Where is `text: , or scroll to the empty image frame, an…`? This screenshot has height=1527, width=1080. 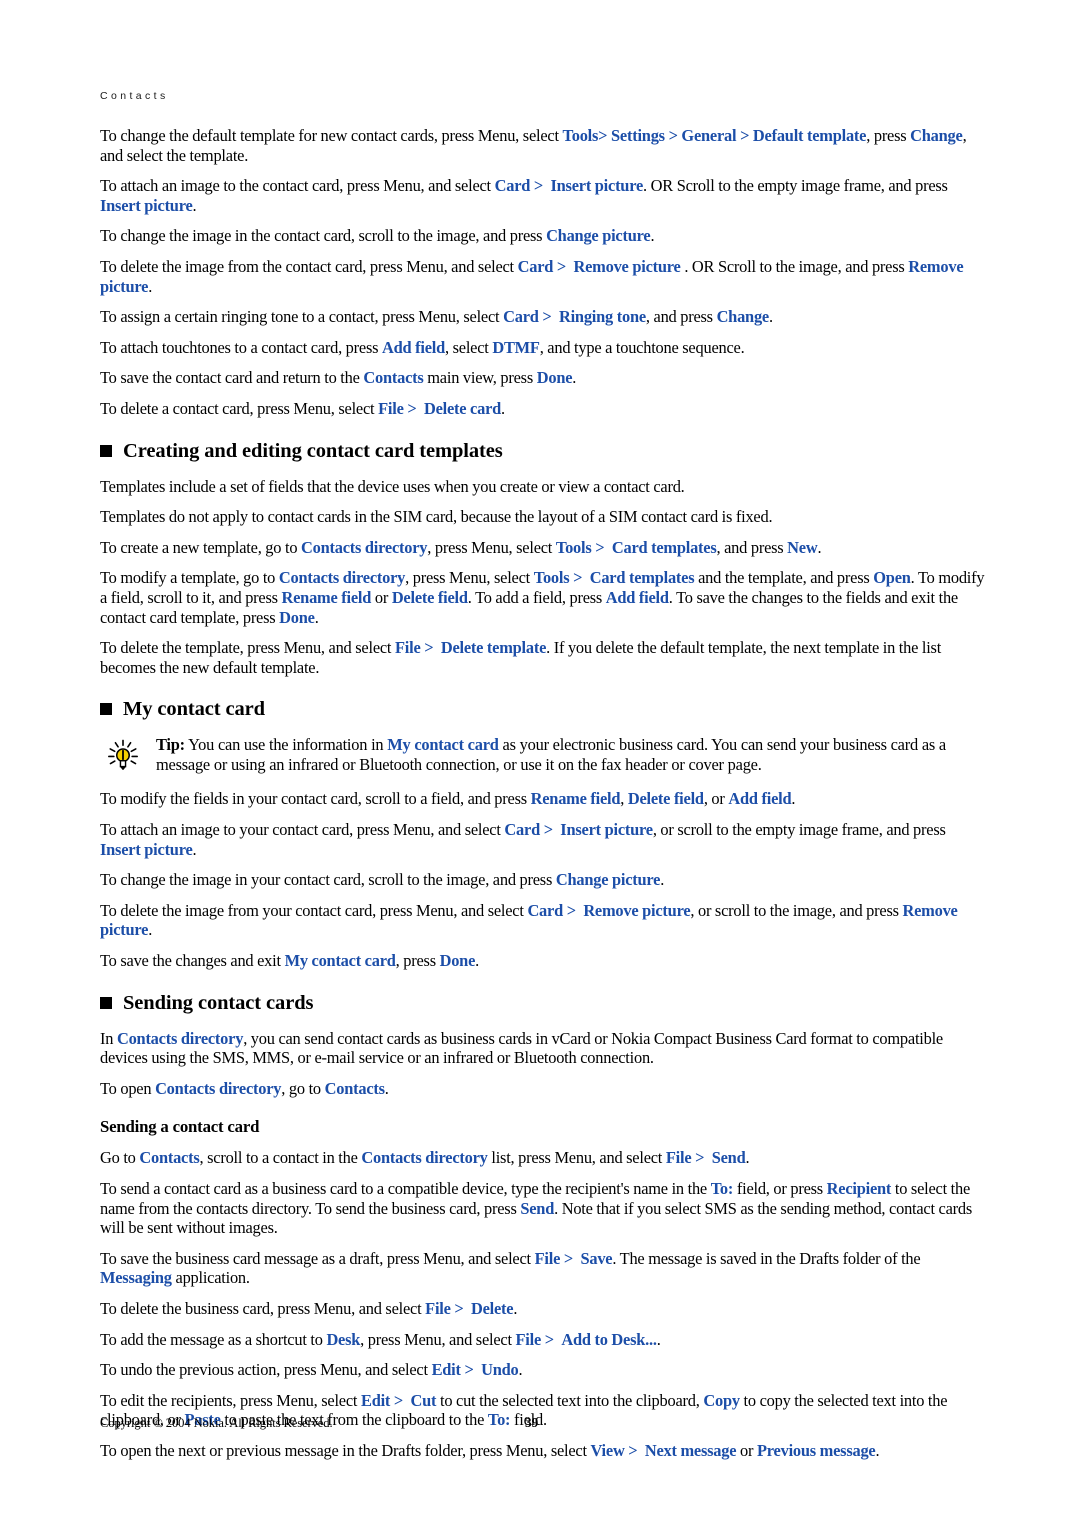
text: , or scroll to the empty image frame, an… is located at coordinates (799, 830).